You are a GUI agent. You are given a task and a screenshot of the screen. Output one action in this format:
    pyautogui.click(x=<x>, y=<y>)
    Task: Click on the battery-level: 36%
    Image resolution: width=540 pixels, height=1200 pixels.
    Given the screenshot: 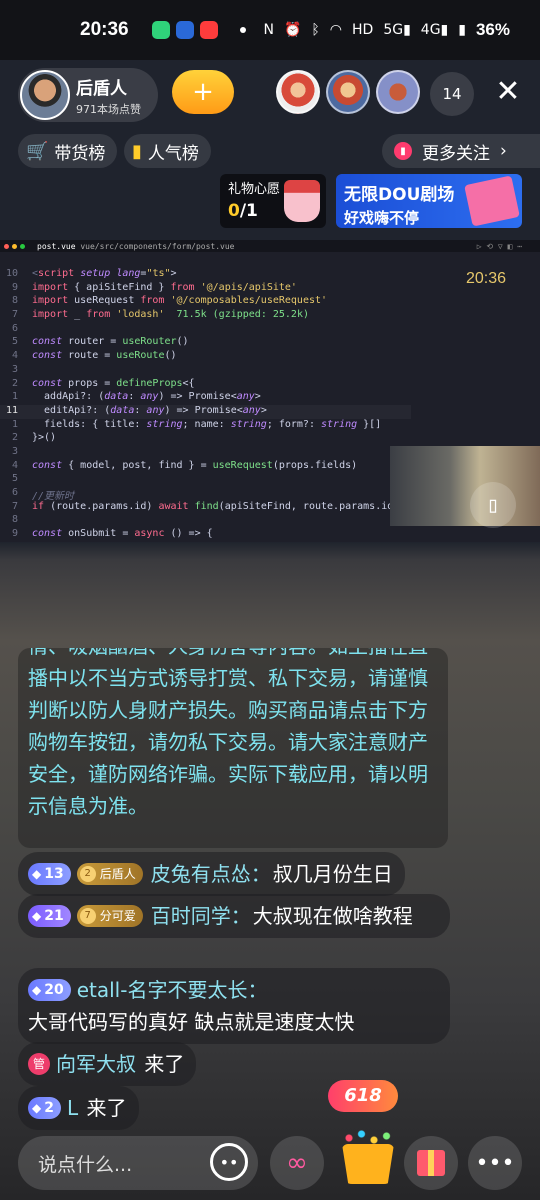 What is the action you would take?
    pyautogui.click(x=492, y=29)
    